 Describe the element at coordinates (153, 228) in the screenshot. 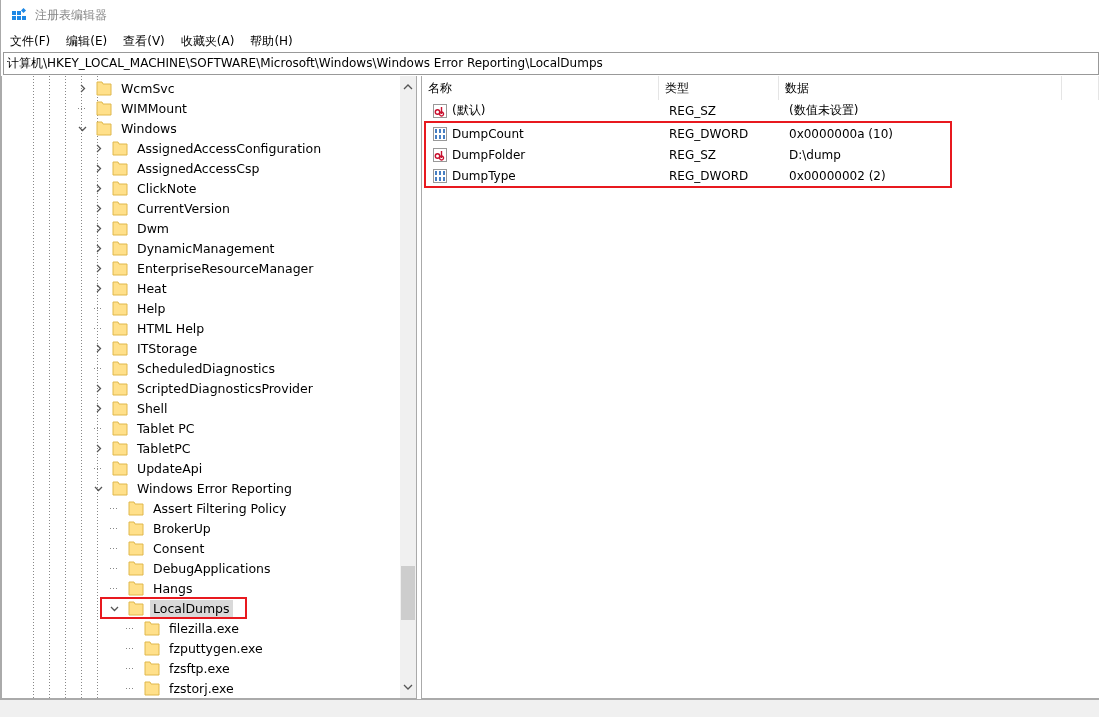

I see `tree-item: Dwm` at that location.